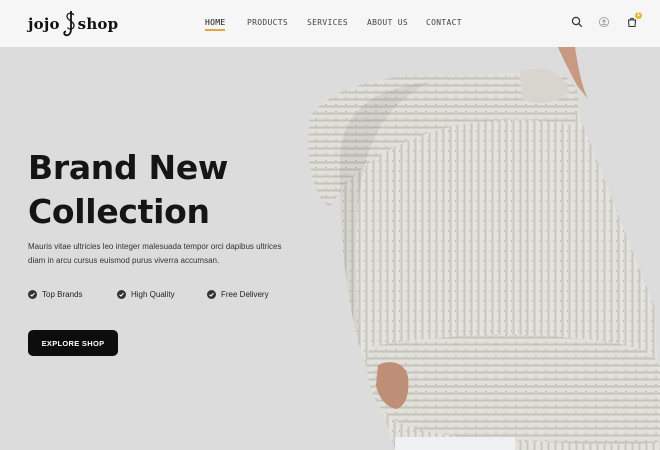 This screenshot has width=660, height=450. What do you see at coordinates (245, 294) in the screenshot?
I see `feature-label: Free Delivery` at bounding box center [245, 294].